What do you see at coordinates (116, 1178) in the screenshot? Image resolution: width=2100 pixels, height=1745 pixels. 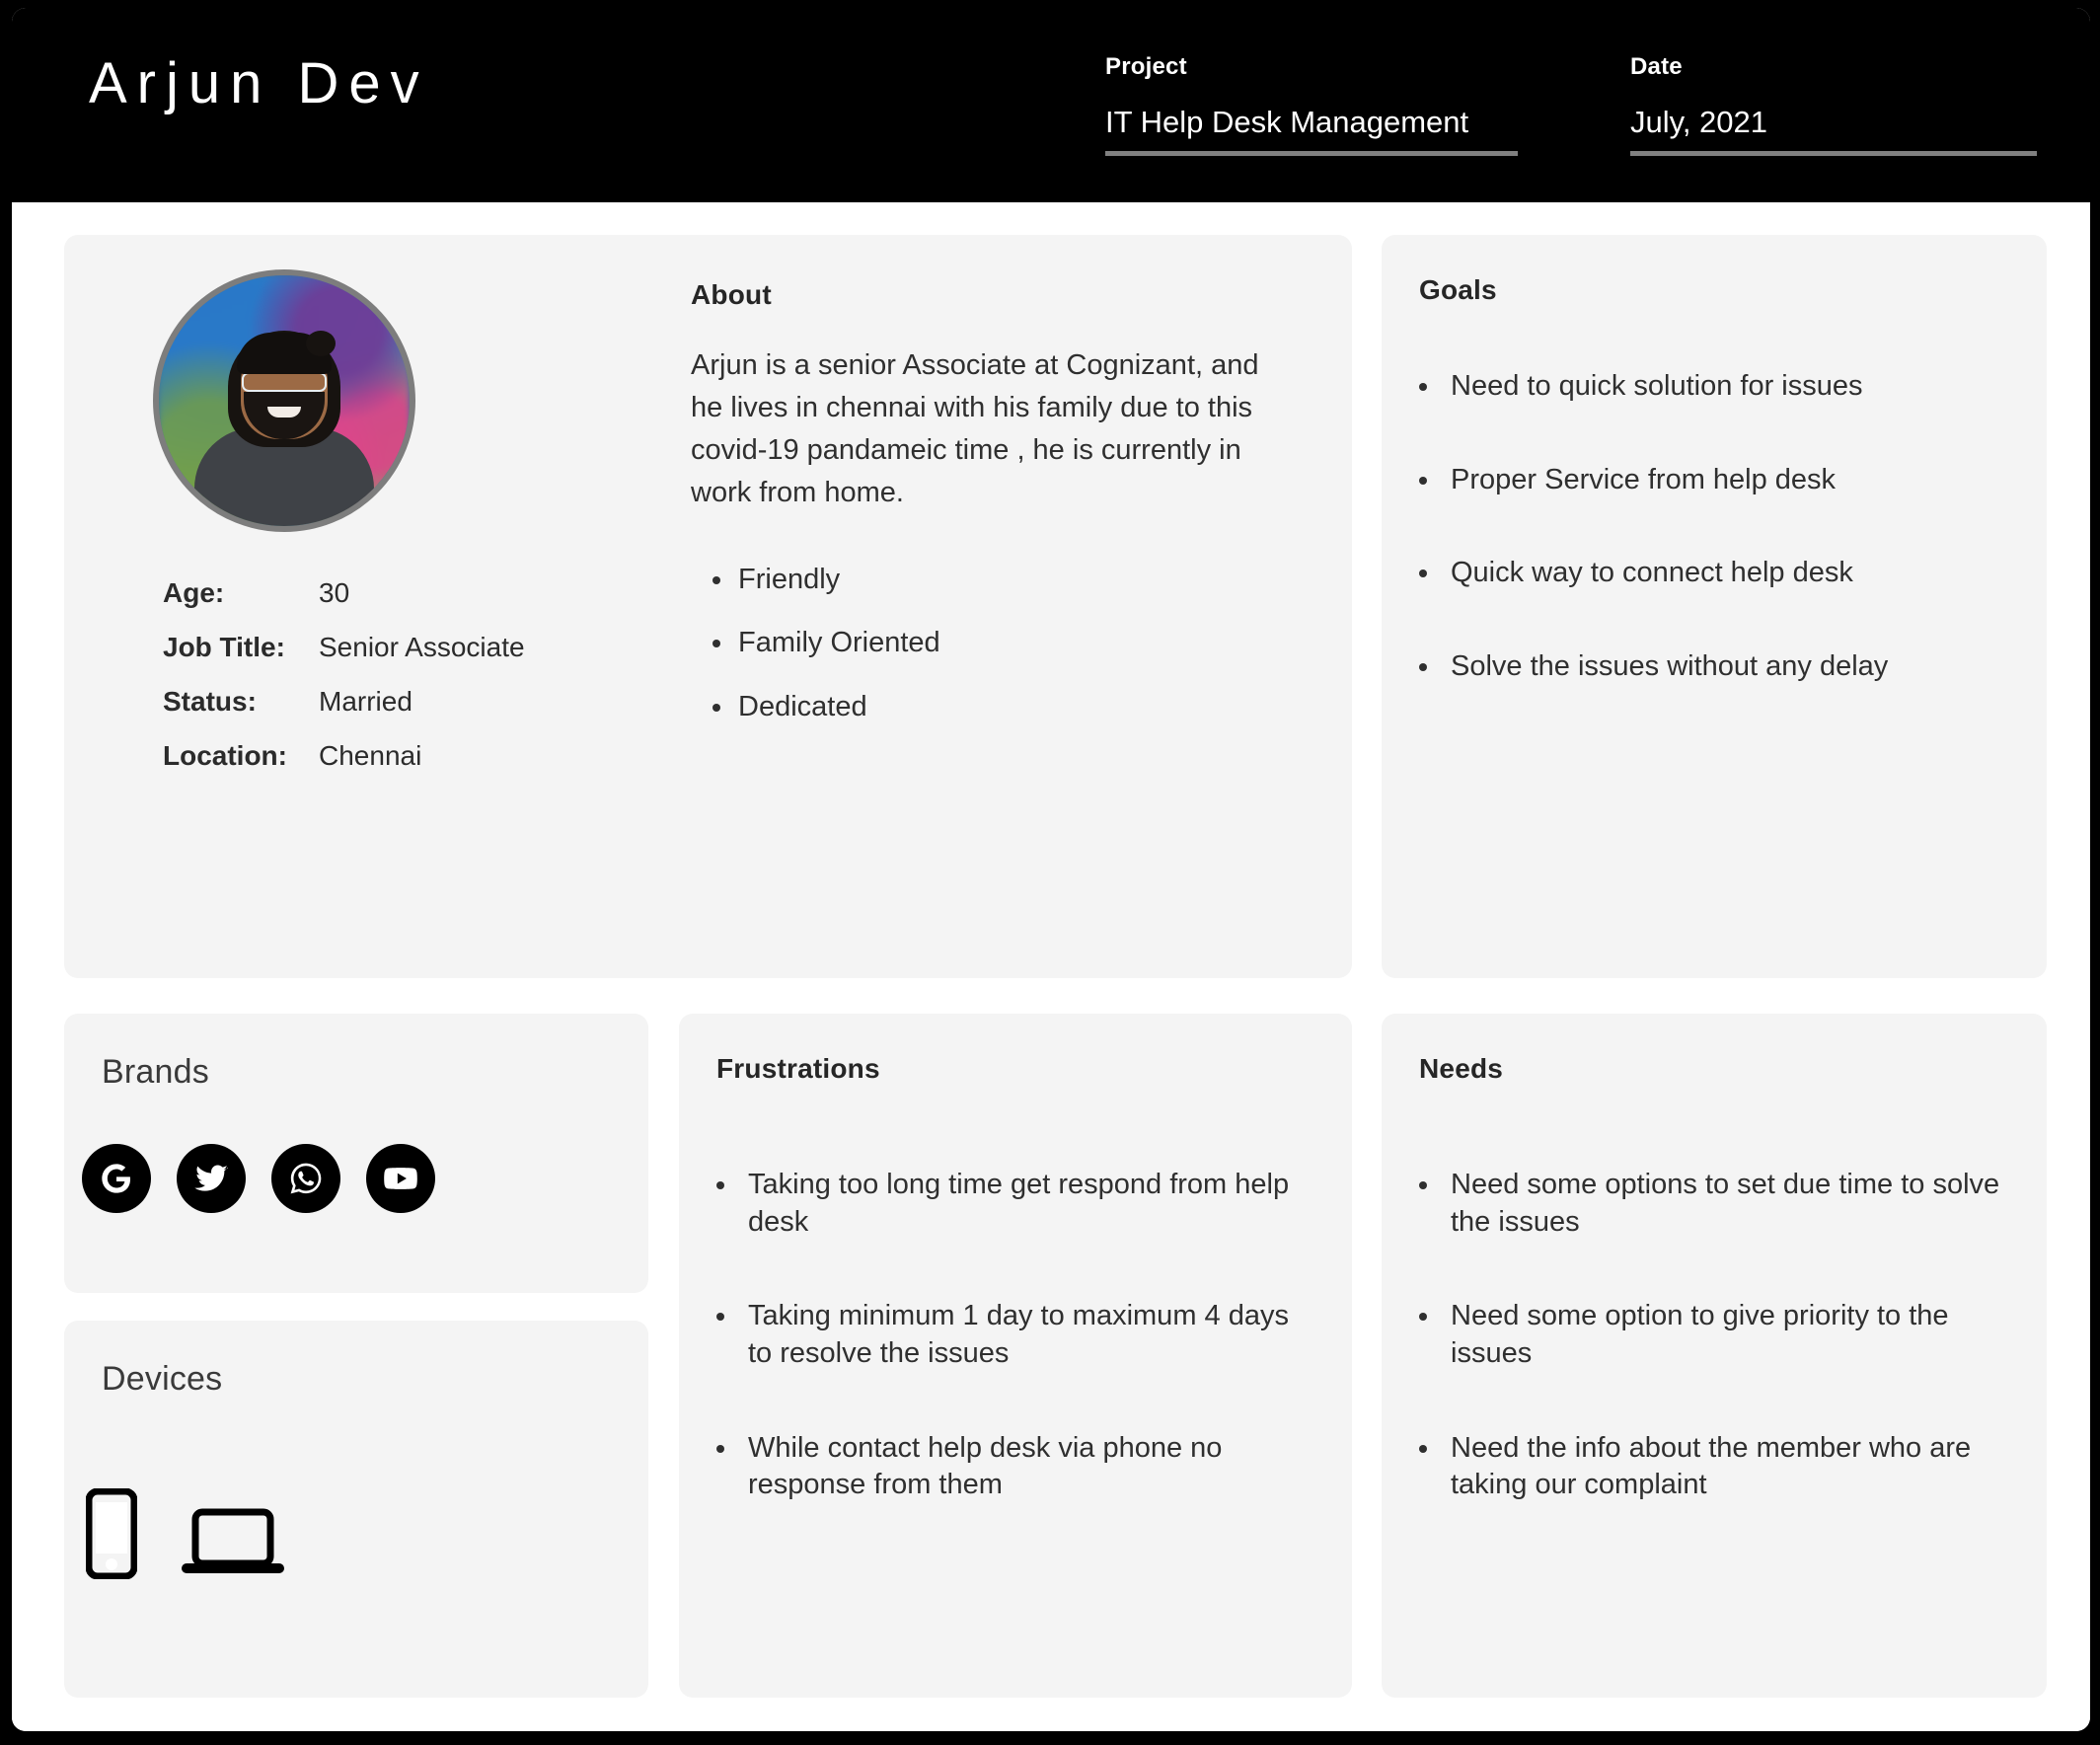 I see `google-icon` at bounding box center [116, 1178].